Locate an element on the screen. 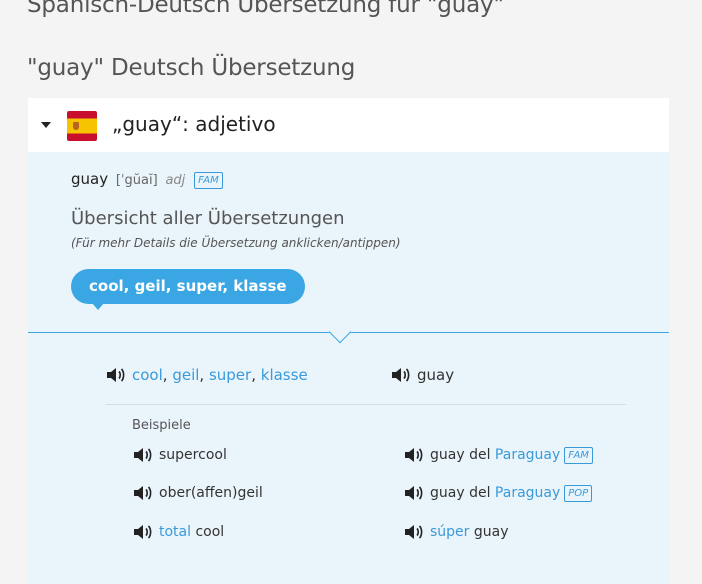 The width and height of the screenshot is (702, 584). headword-line: guay [ˈgŭaĭ] adj FAM is located at coordinates (147, 179).